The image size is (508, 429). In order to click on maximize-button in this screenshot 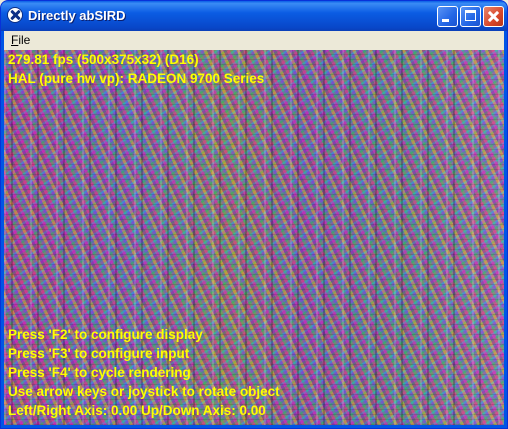, I will do `click(470, 16)`.